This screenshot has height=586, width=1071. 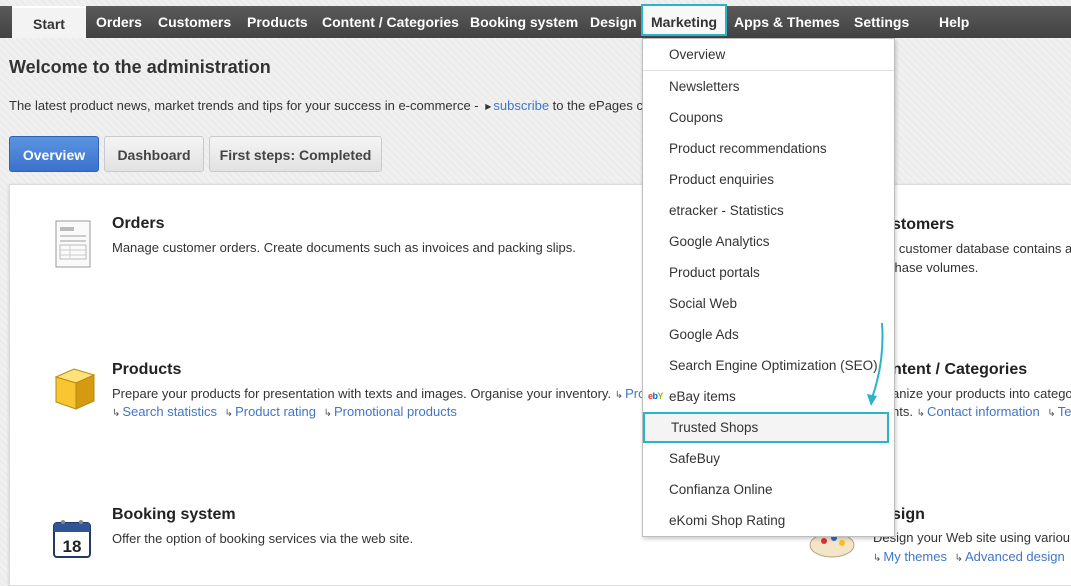 I want to click on menu-item-seo: Search Engine Optimization (SEO), so click(x=768, y=365).